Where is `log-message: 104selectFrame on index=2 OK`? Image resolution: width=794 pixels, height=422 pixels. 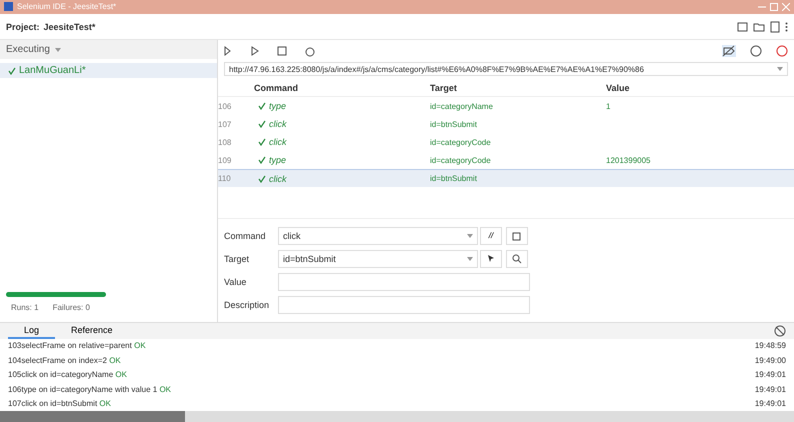 log-message: 104selectFrame on index=2 OK is located at coordinates (64, 360).